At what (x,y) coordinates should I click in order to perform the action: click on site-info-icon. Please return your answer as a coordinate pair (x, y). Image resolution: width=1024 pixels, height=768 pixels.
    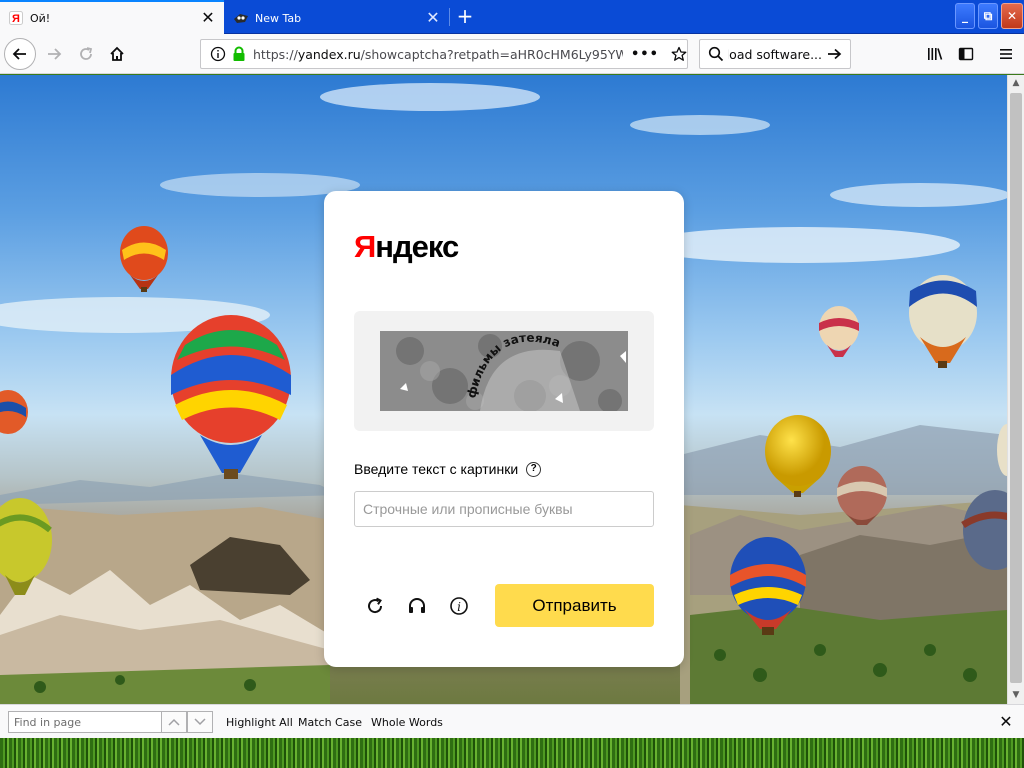
    Looking at the image, I should click on (218, 54).